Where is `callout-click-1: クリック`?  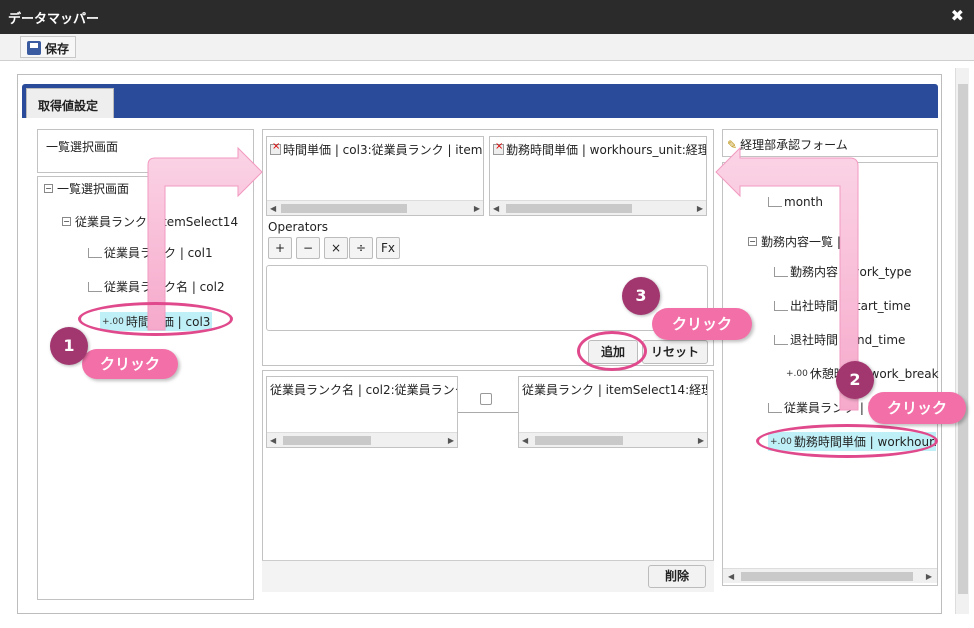 callout-click-1: クリック is located at coordinates (130, 364).